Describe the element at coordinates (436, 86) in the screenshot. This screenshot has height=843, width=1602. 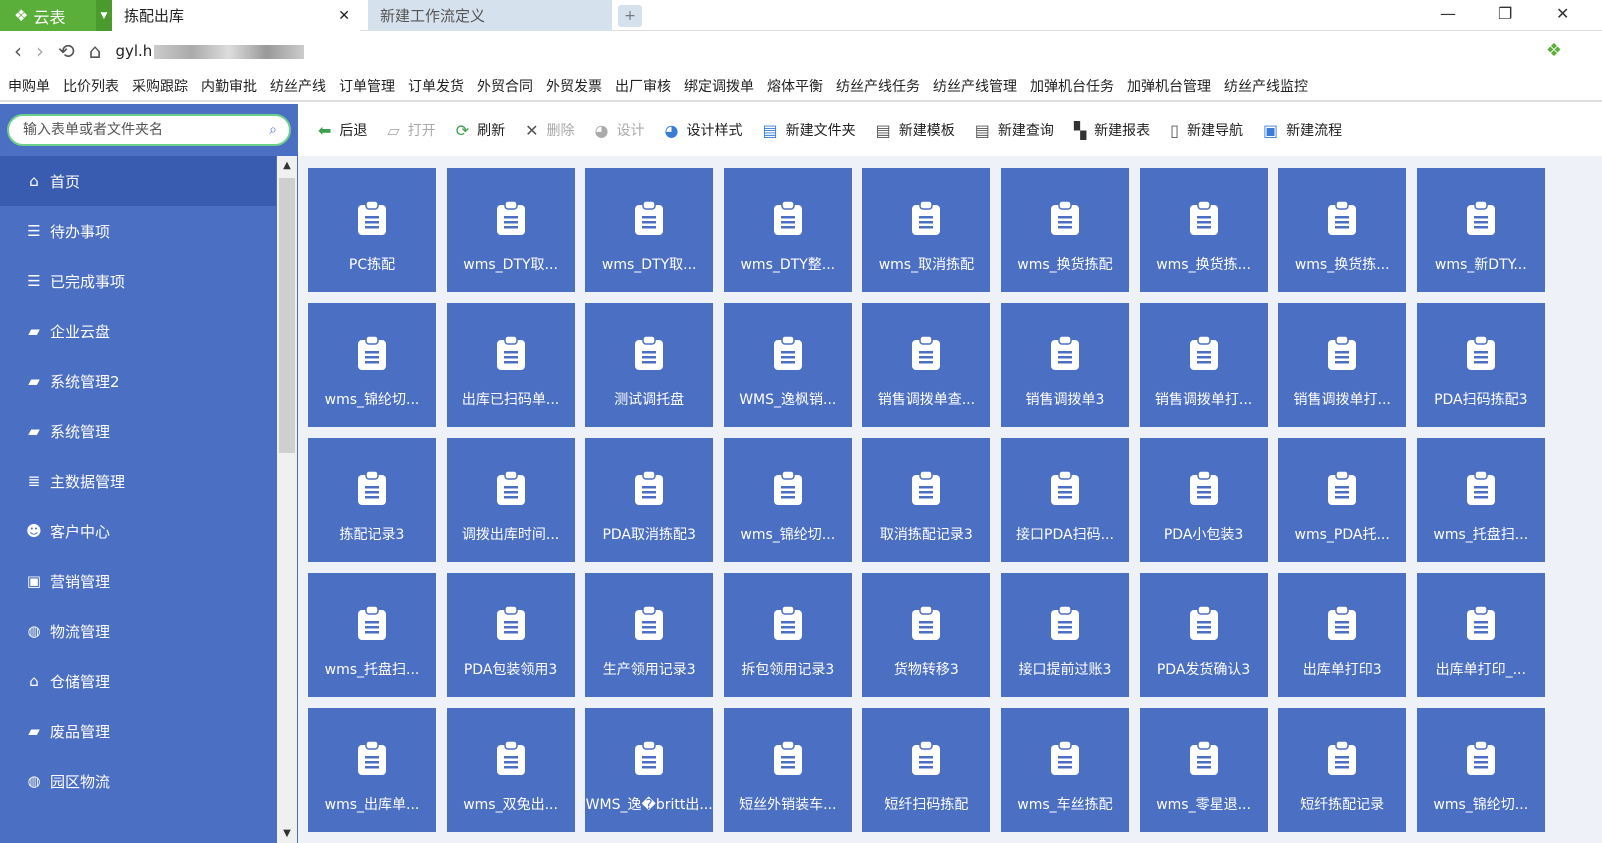
I see `bookmark-link: 订单发货` at that location.